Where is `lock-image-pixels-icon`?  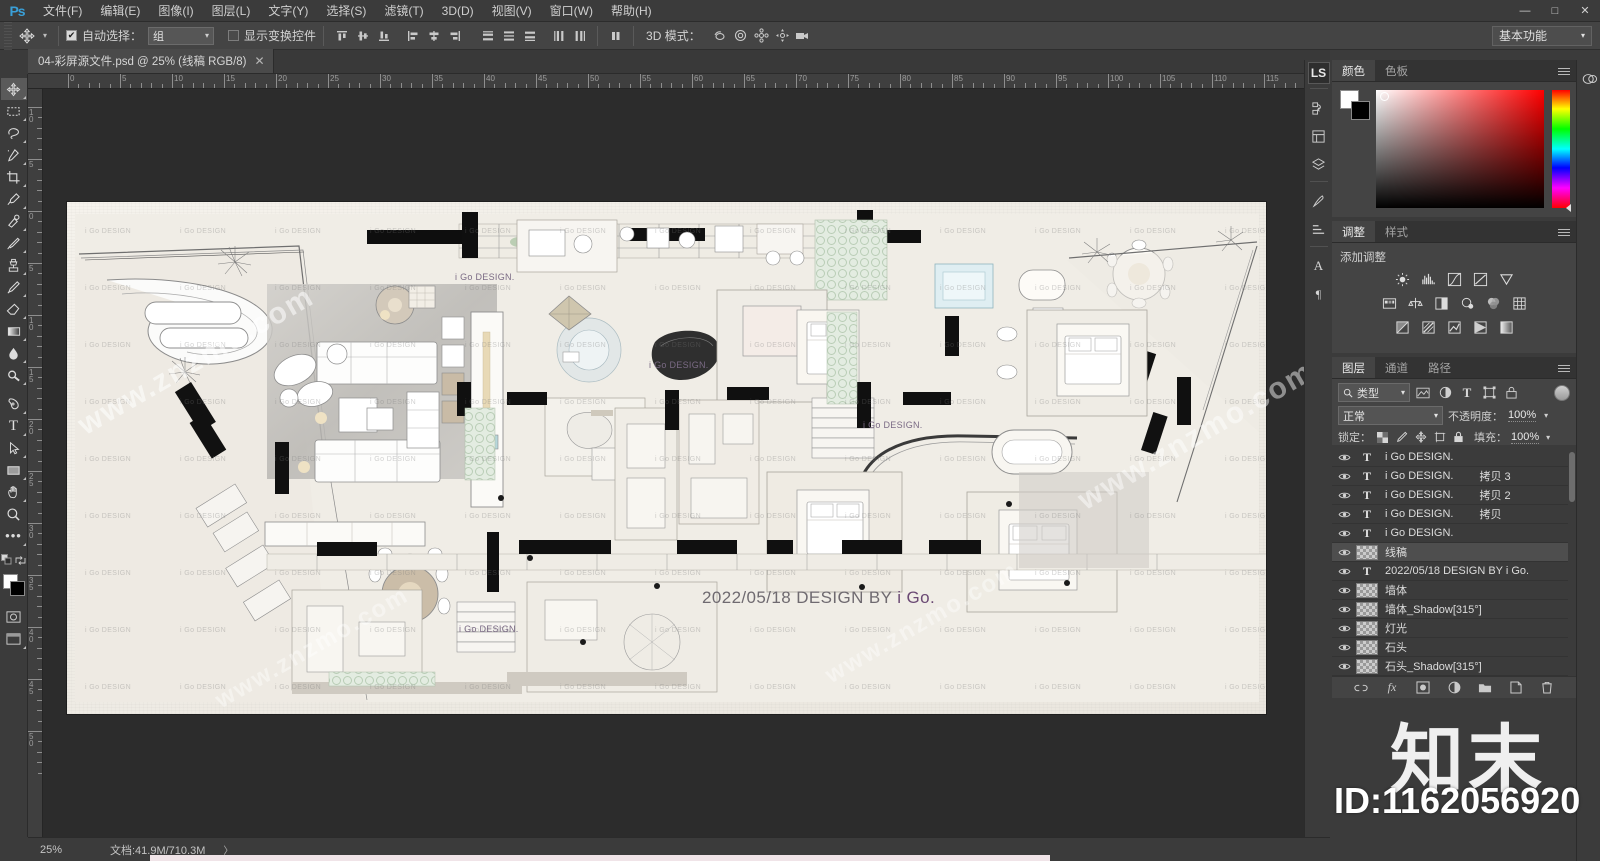
lock-image-pixels-icon is located at coordinates (1401, 437).